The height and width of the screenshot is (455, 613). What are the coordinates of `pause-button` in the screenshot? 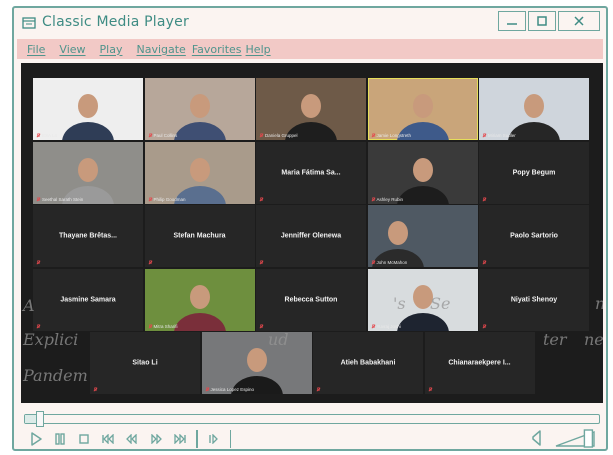 It's located at (60, 439).